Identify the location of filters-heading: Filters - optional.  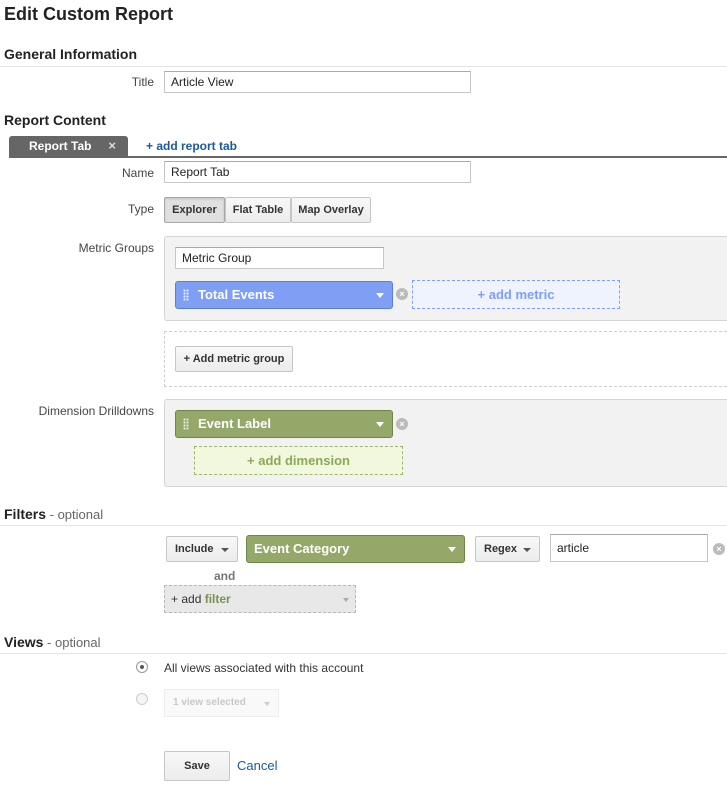
(54, 514).